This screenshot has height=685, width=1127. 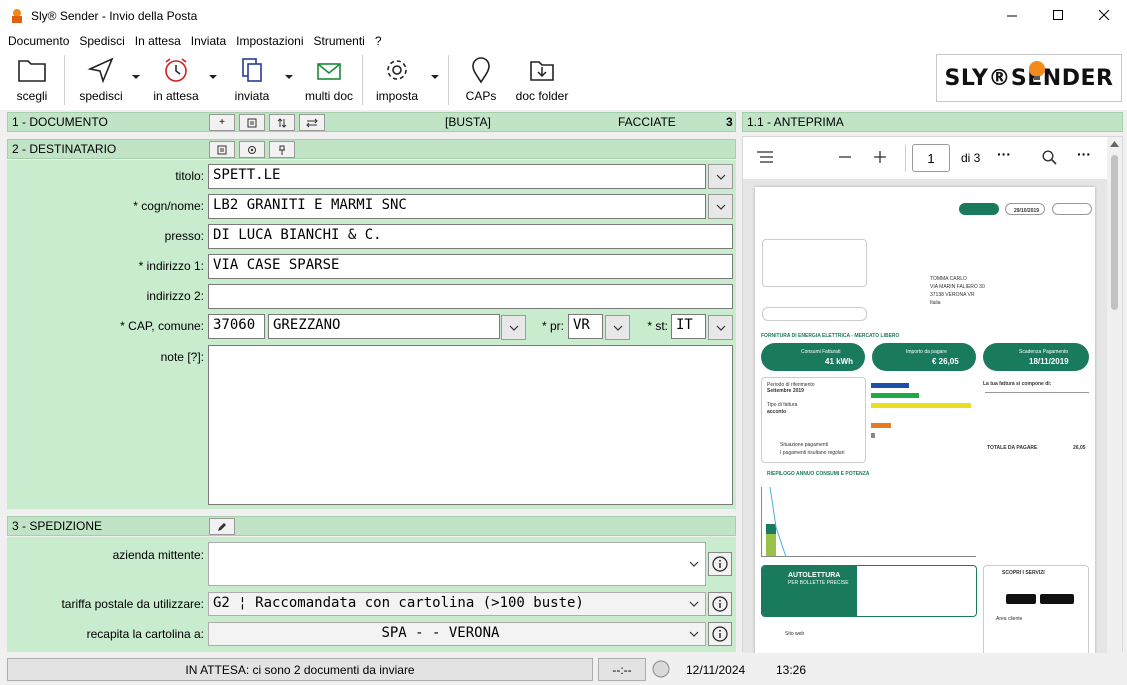 I want to click on edit-spedizione-button, so click(x=222, y=526).